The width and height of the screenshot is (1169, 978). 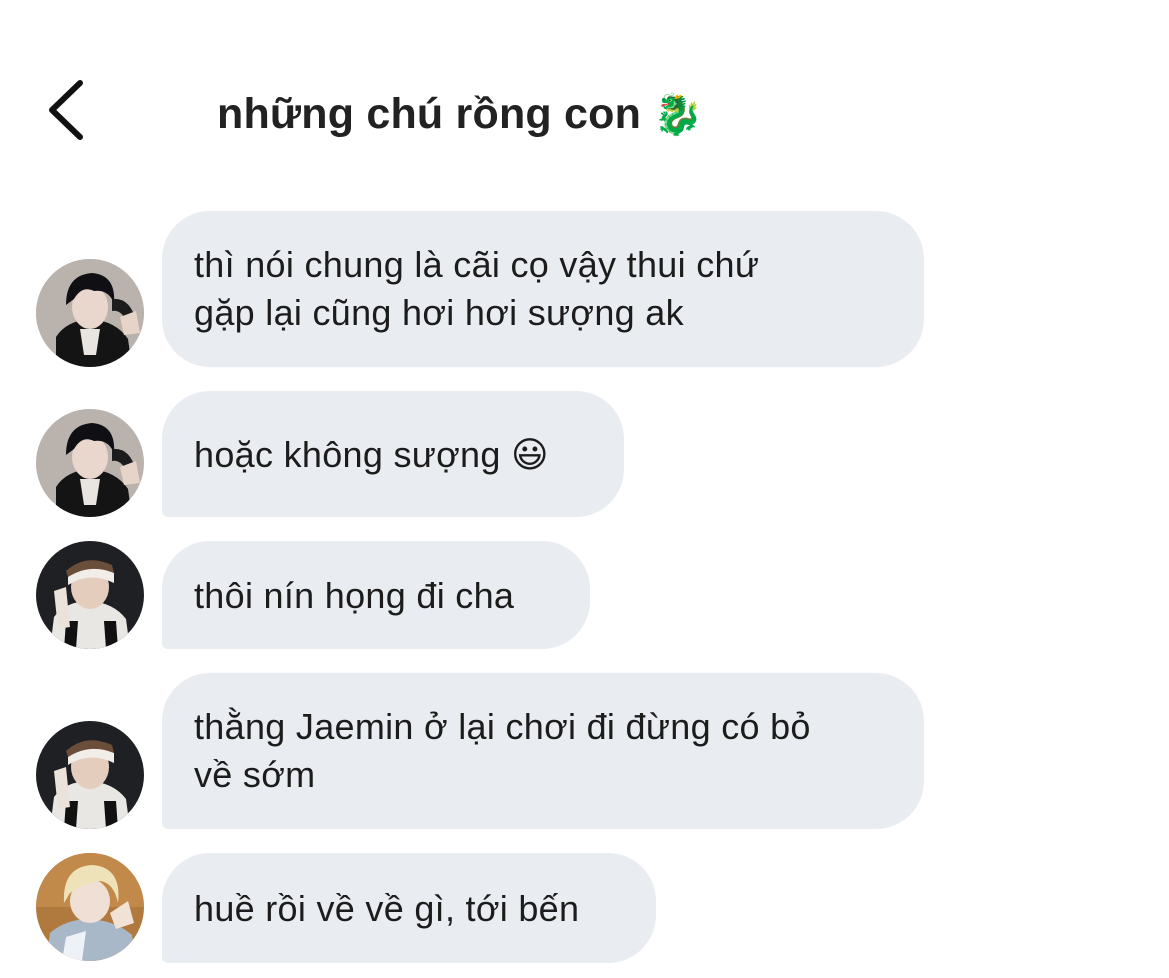 I want to click on message-bubble: huề rồi về về gì, tới bến, so click(x=409, y=908).